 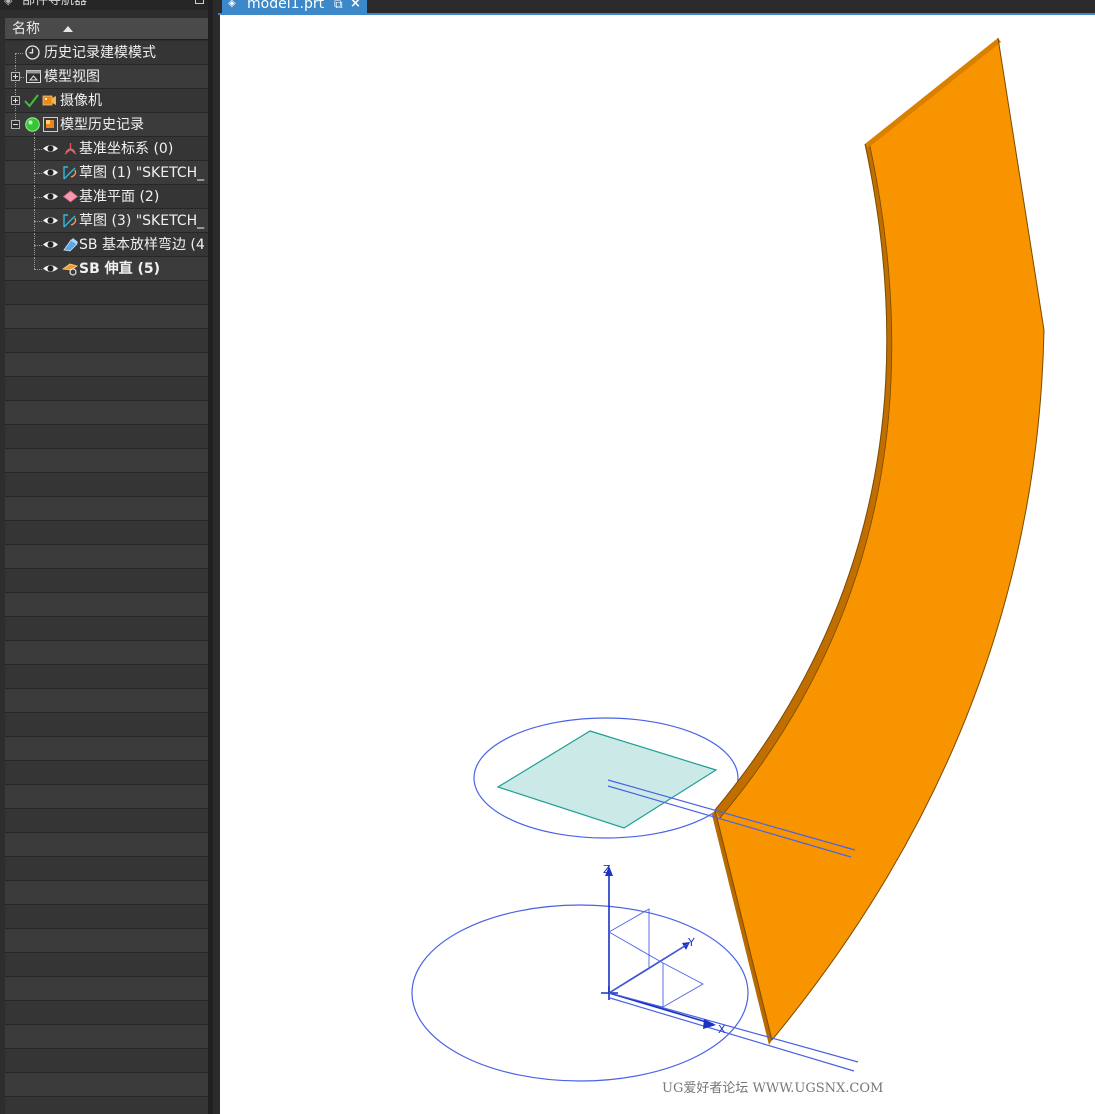 I want to click on tab-model1-prt: ◈ model1.prt ⧉ ×, so click(x=294, y=7).